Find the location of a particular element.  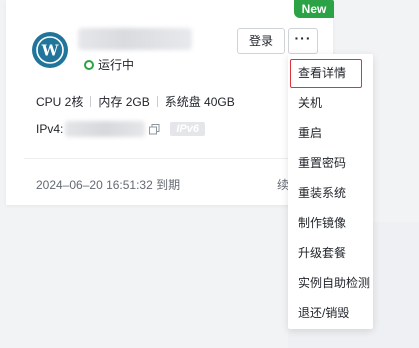

new-badge: New is located at coordinates (314, 9).